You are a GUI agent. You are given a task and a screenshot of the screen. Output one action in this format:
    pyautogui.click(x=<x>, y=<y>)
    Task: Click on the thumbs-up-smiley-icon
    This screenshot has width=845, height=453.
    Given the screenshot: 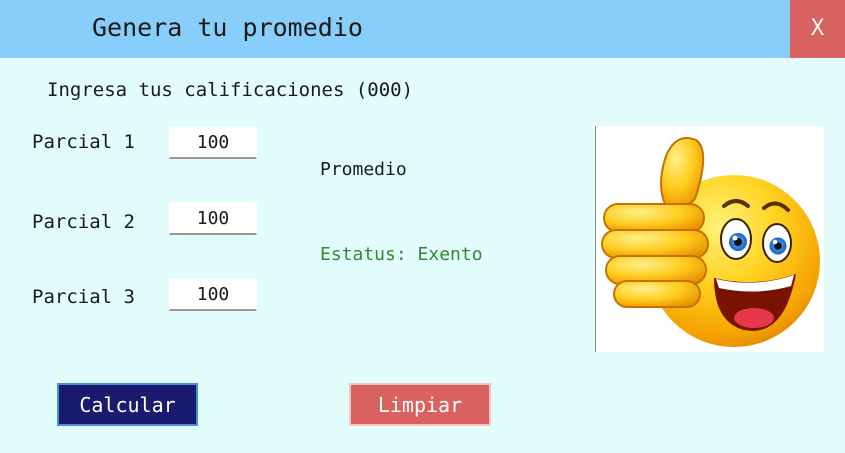 What is the action you would take?
    pyautogui.click(x=710, y=242)
    